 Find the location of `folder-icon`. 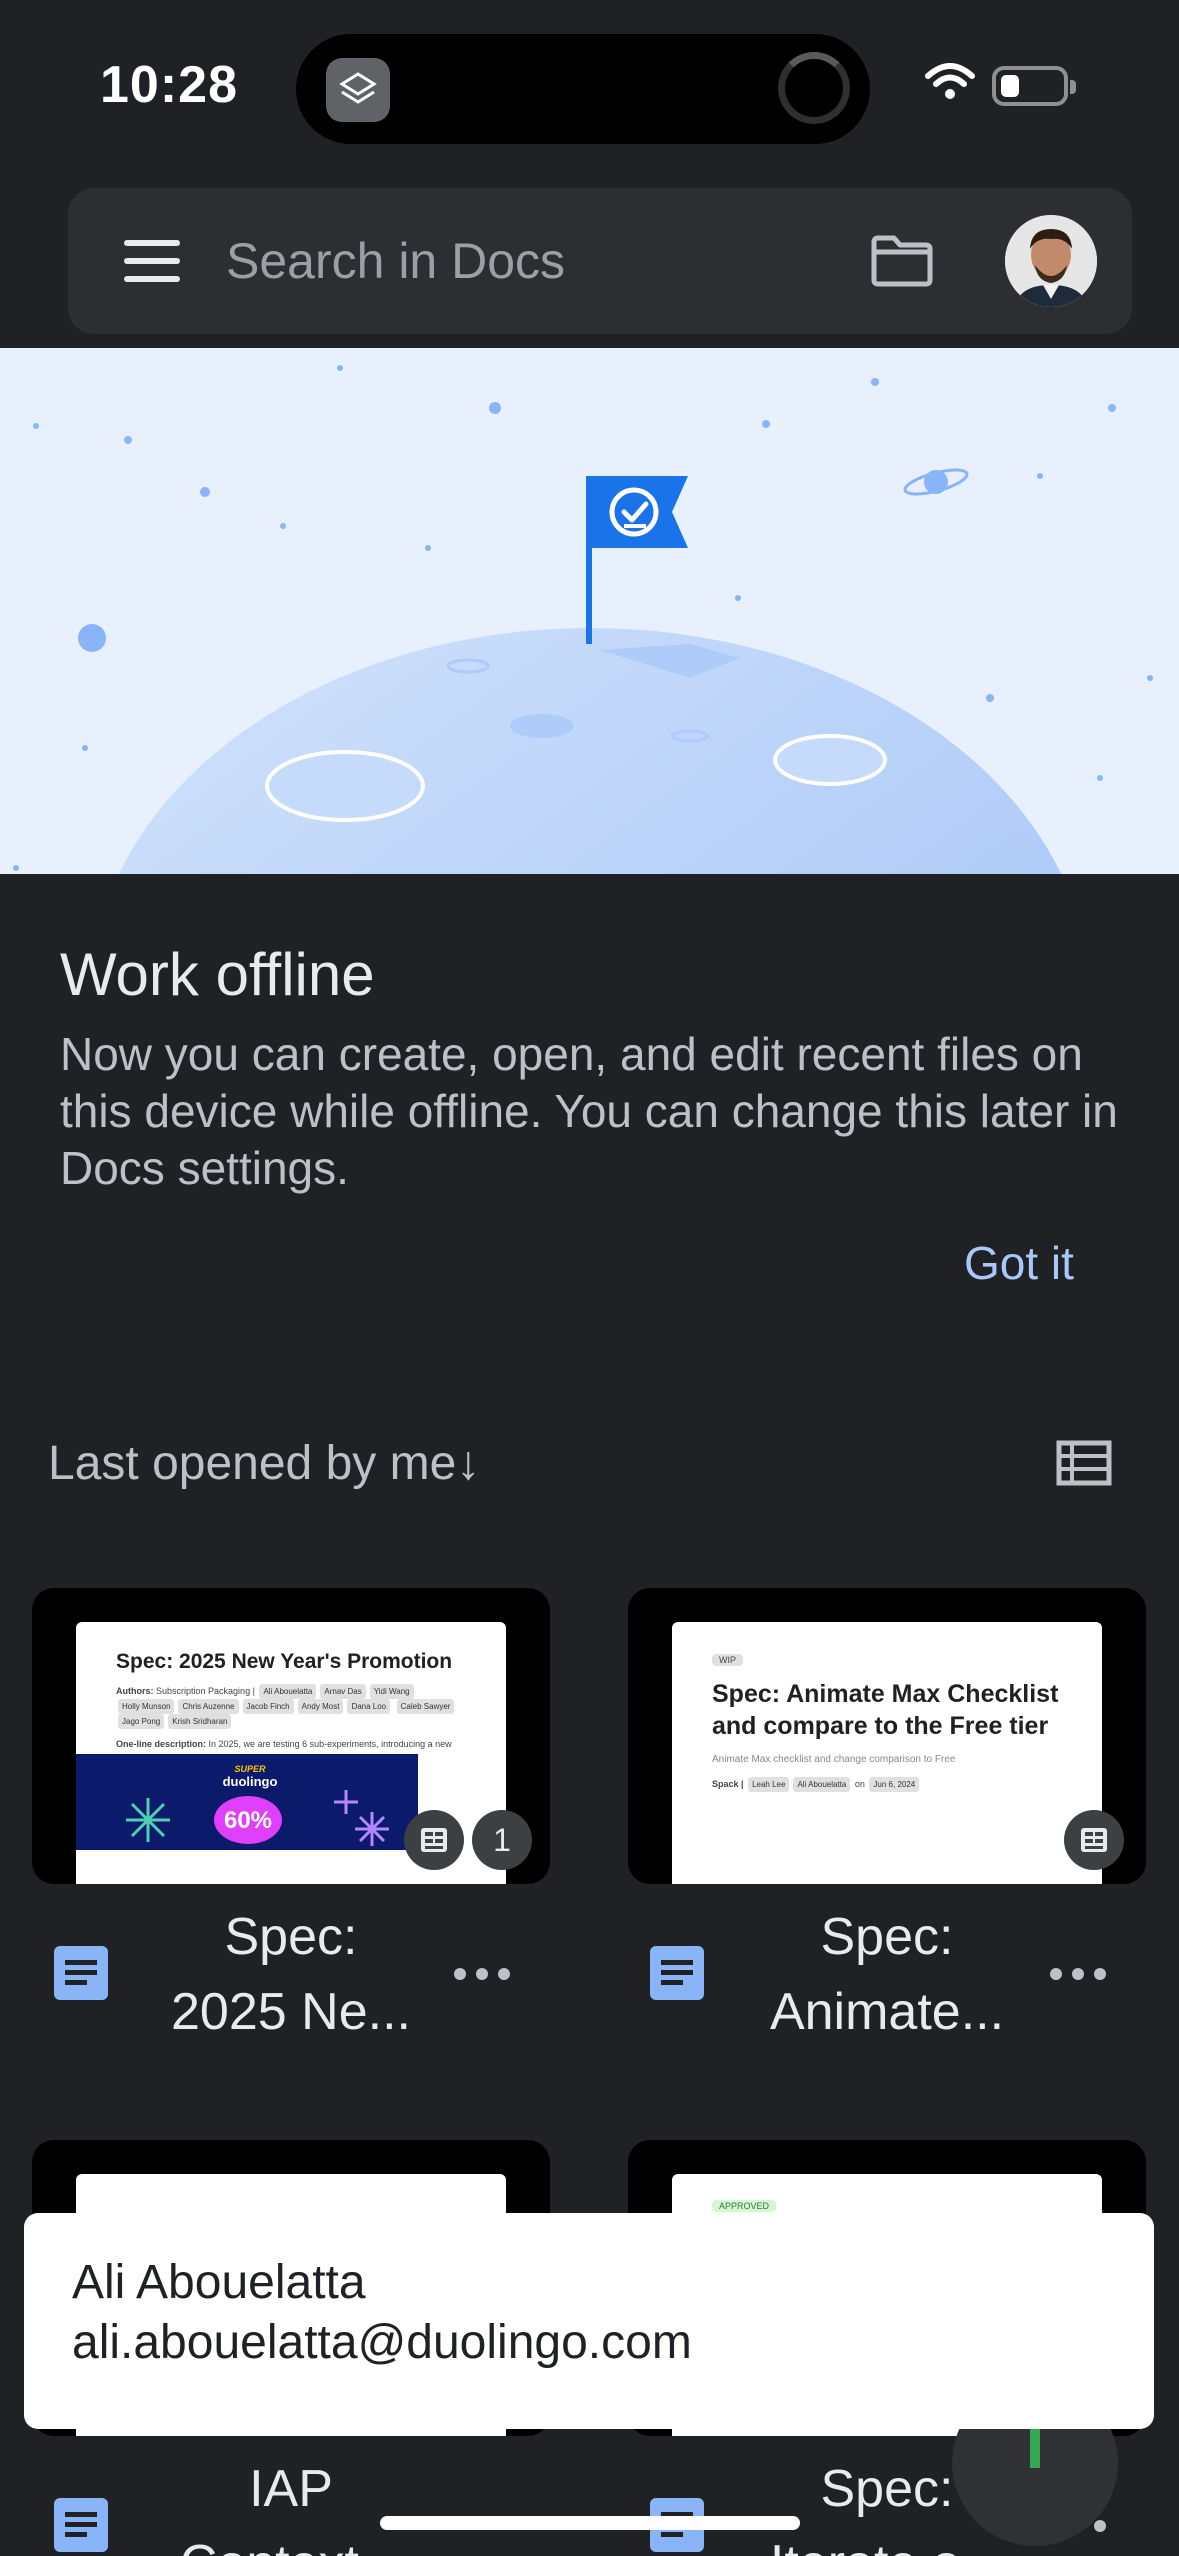

folder-icon is located at coordinates (902, 261).